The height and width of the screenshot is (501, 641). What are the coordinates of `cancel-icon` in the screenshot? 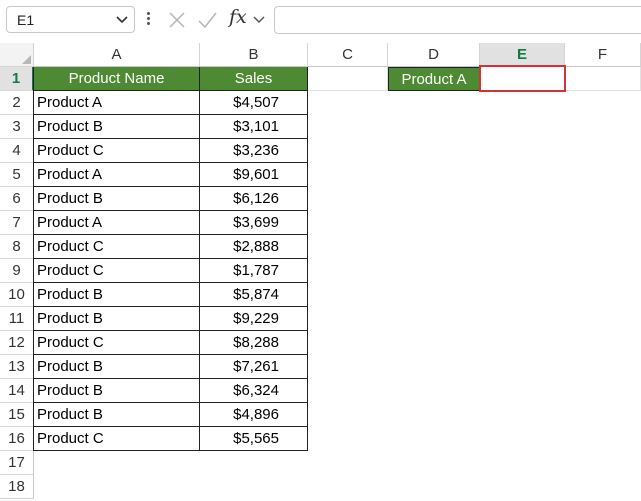 It's located at (177, 20).